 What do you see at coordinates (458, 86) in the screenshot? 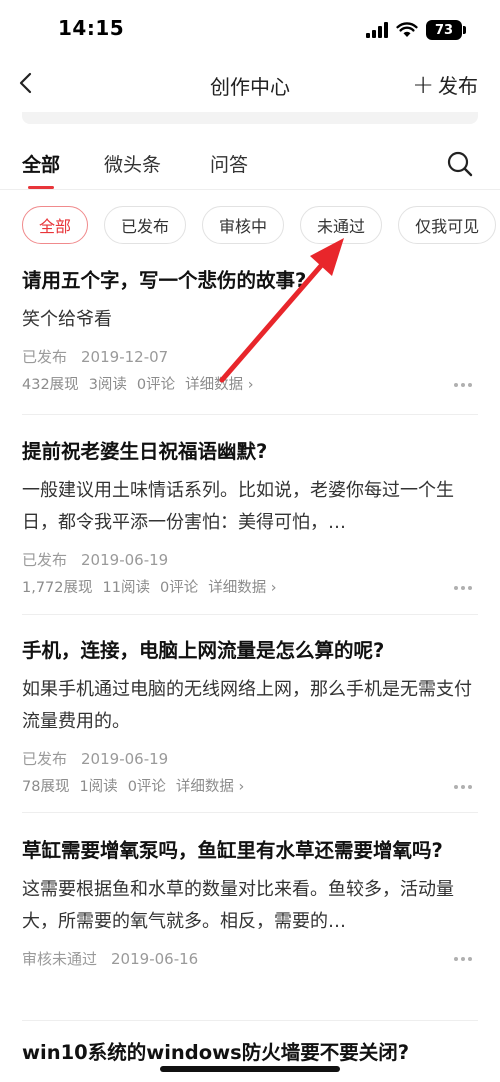
I see `publish-label: 发布` at bounding box center [458, 86].